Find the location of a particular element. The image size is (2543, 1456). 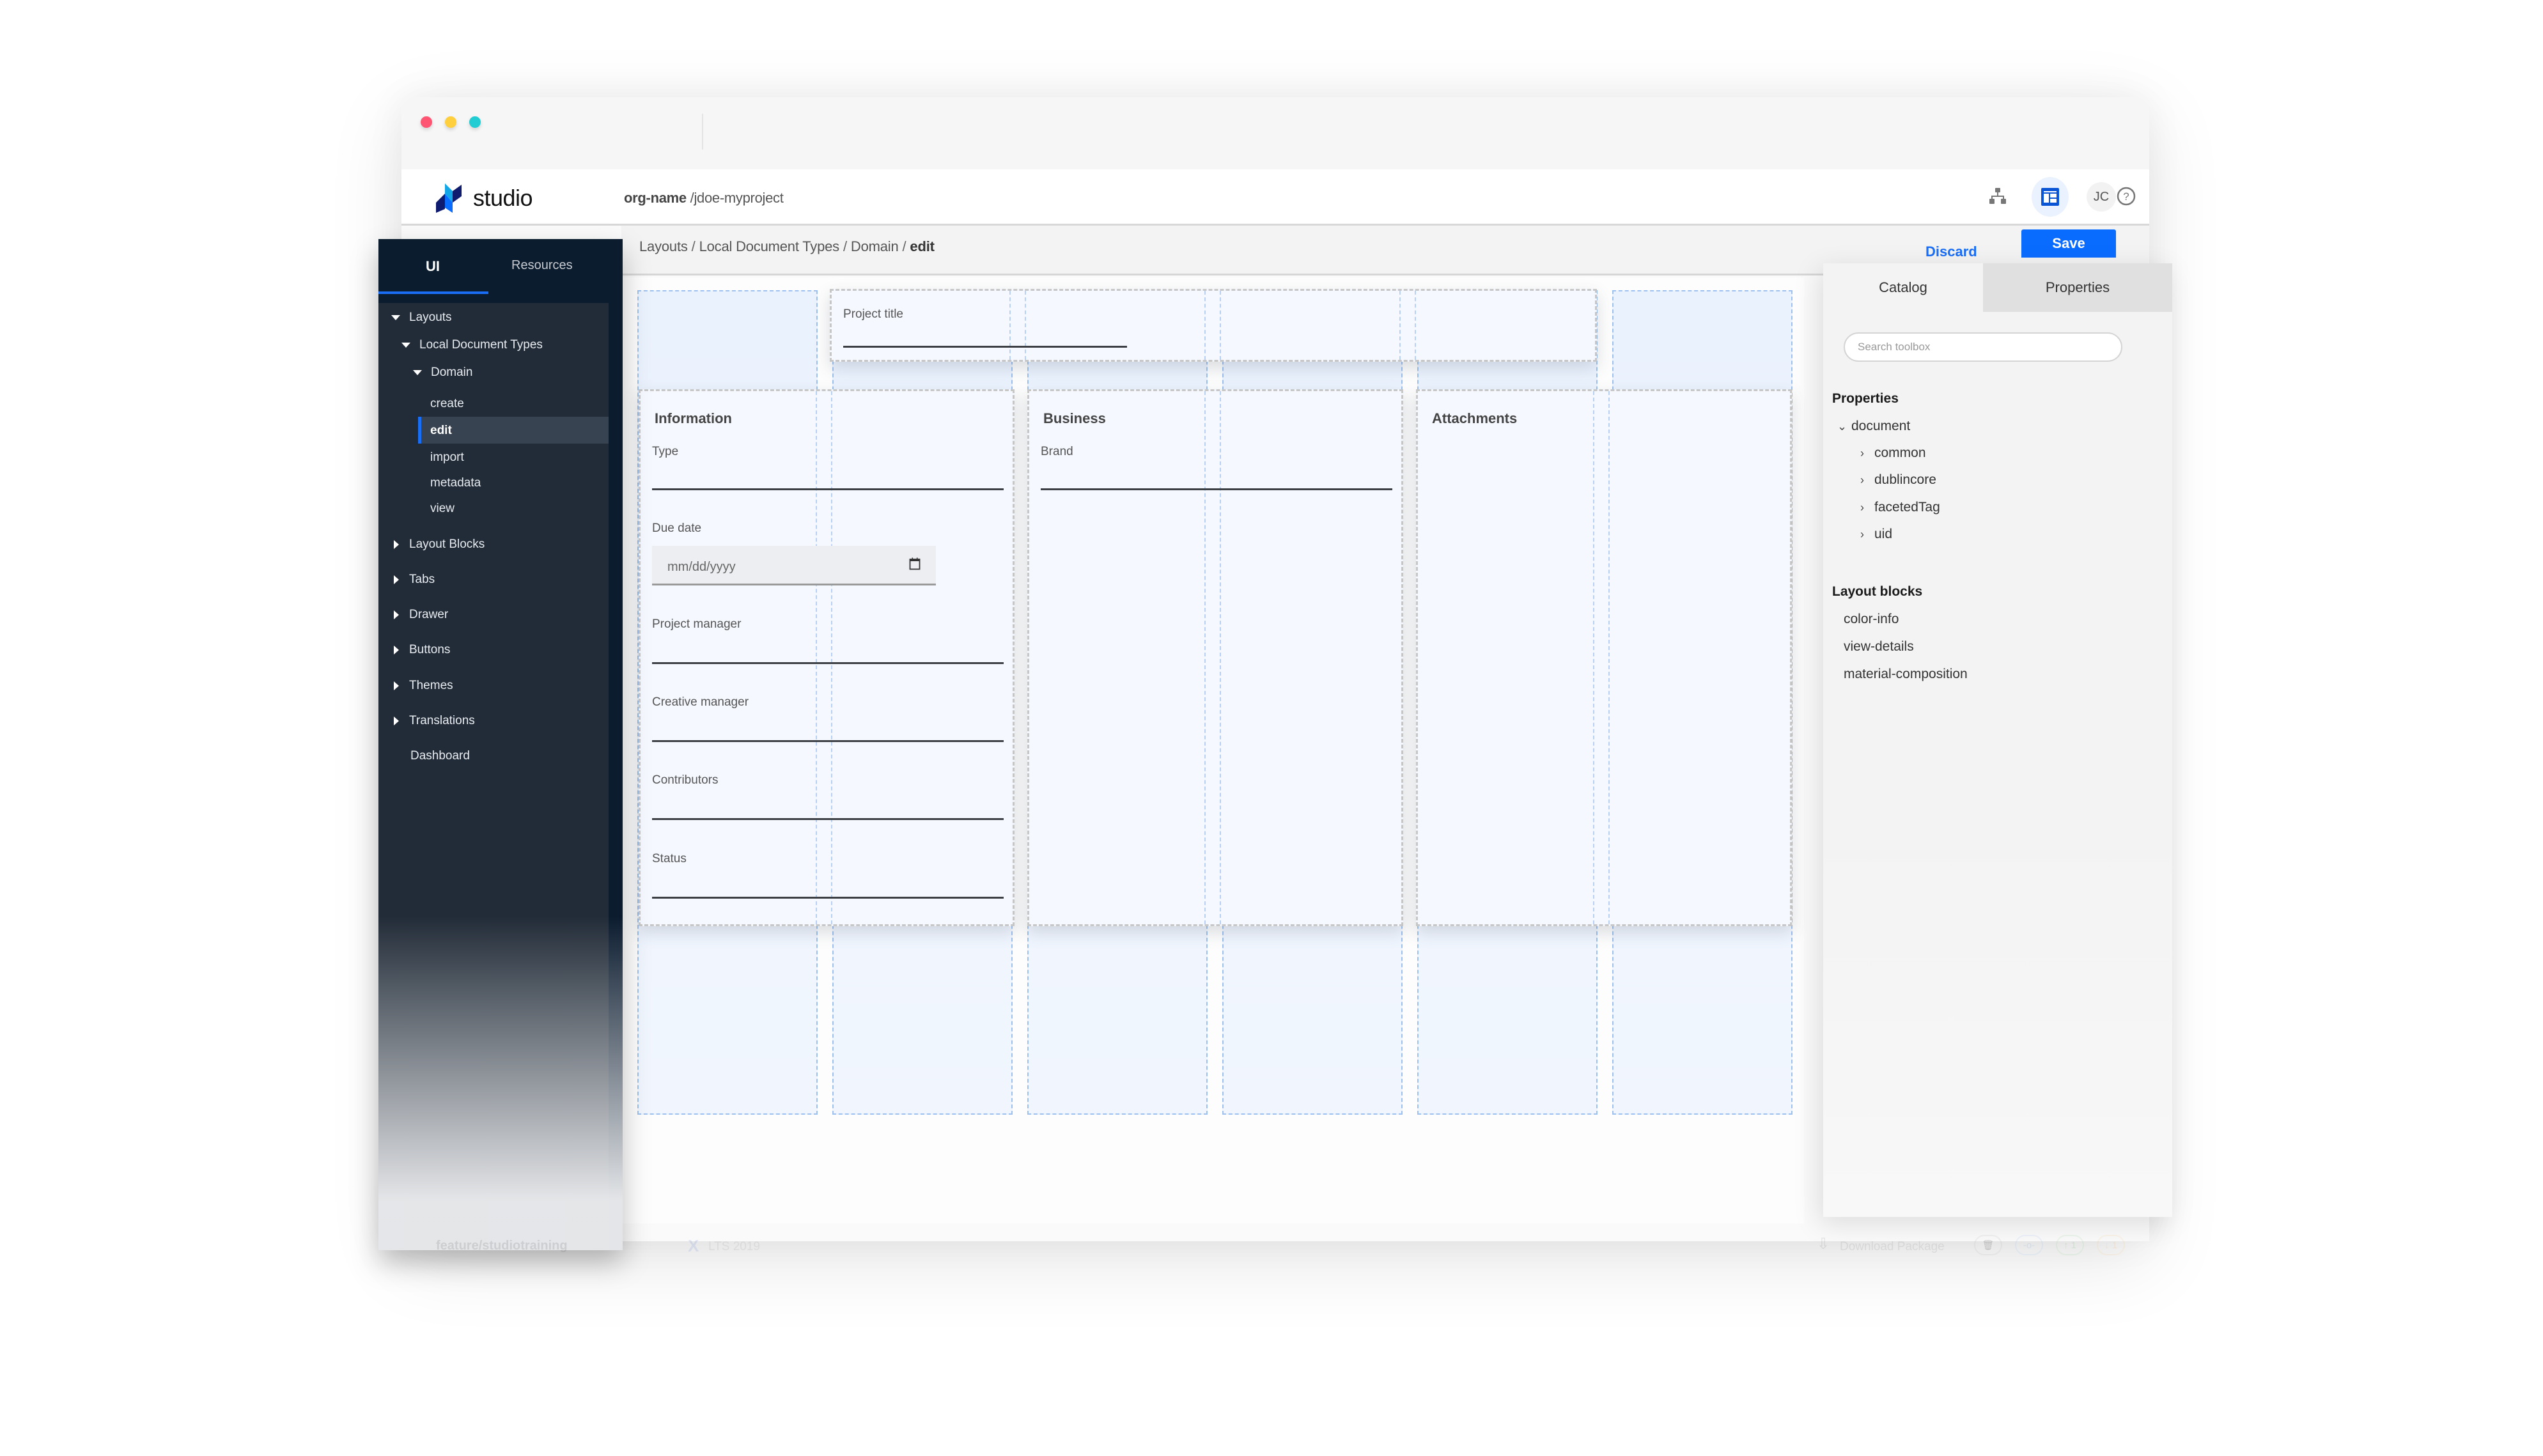

tree-item-view: view is located at coordinates (442, 509).